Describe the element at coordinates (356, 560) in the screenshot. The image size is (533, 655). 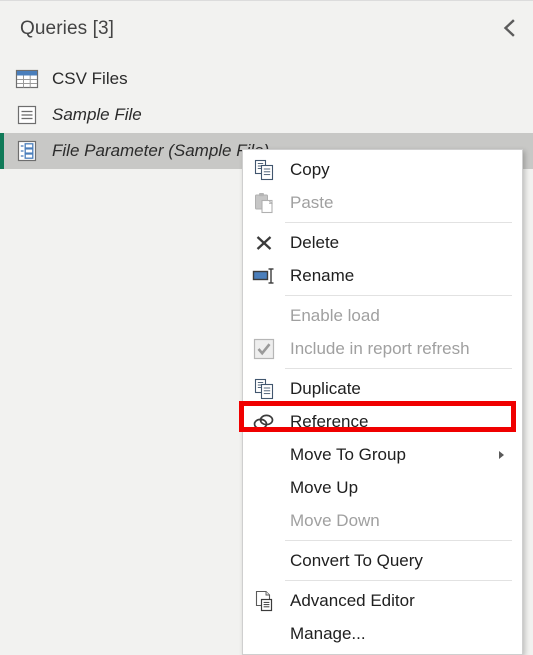
I see `menu-item-label: Convert To Query` at that location.